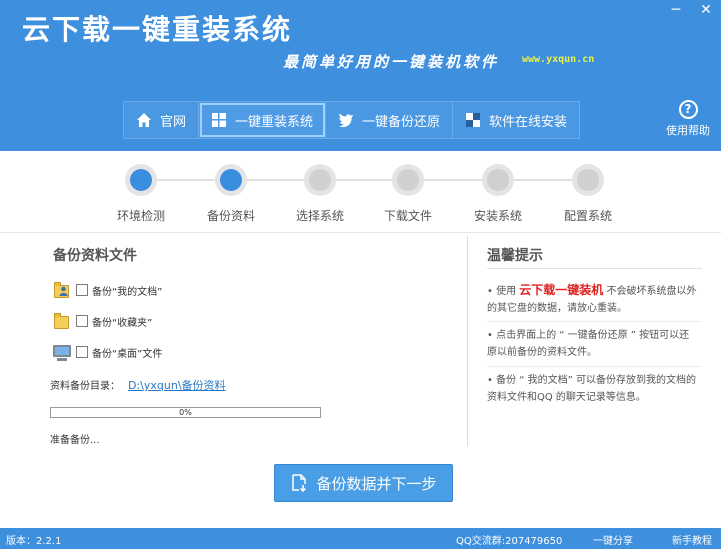 This screenshot has width=721, height=549. I want to click on backup-and-next-button: 备份数据并下一步, so click(363, 483).